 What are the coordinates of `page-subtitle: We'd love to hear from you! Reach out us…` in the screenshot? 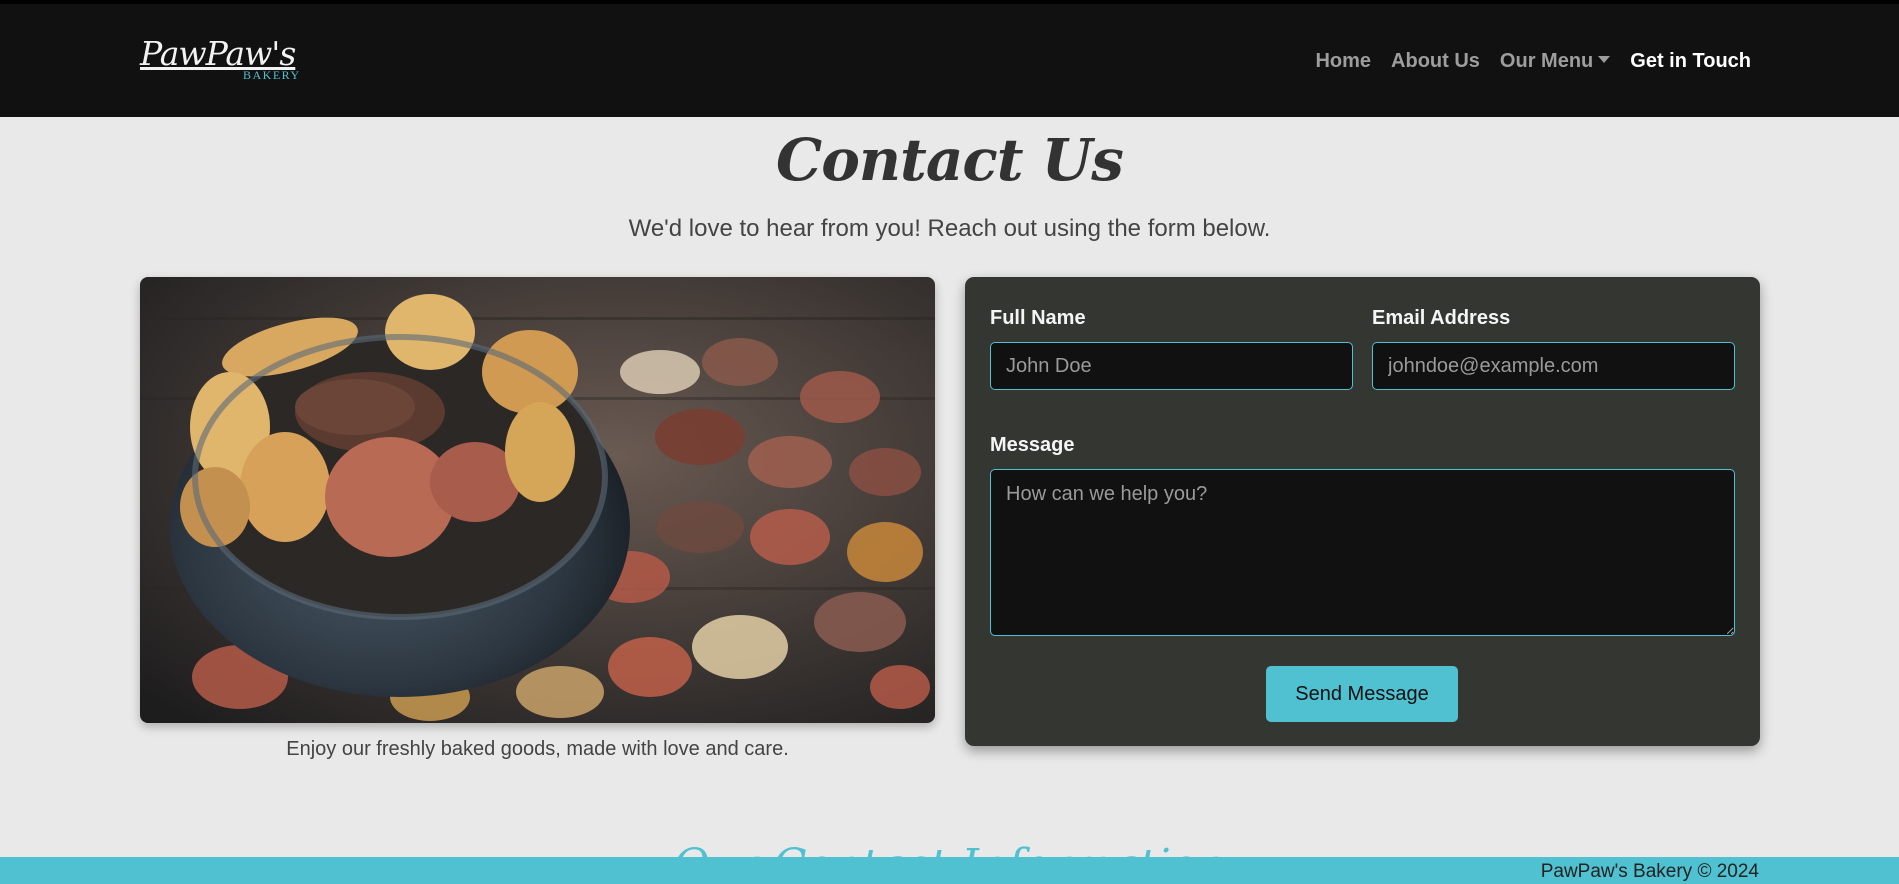 It's located at (949, 228).